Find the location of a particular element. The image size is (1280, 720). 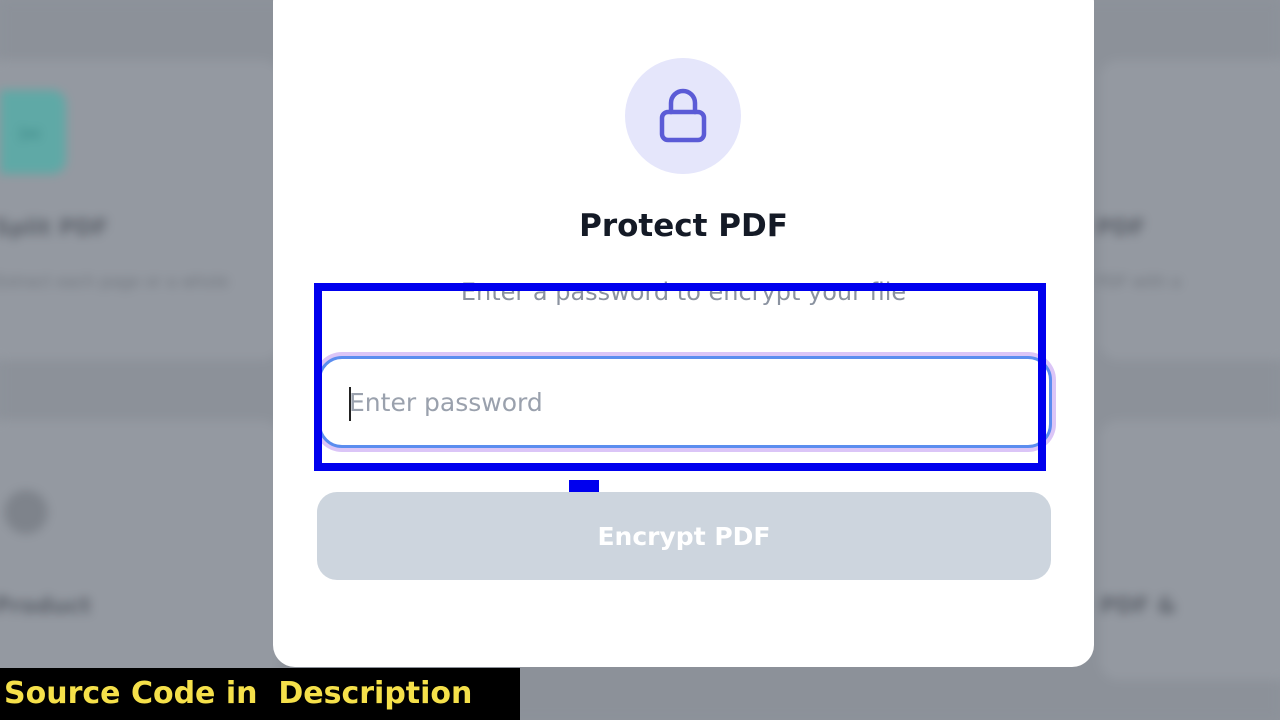

lock-icon is located at coordinates (683, 115).